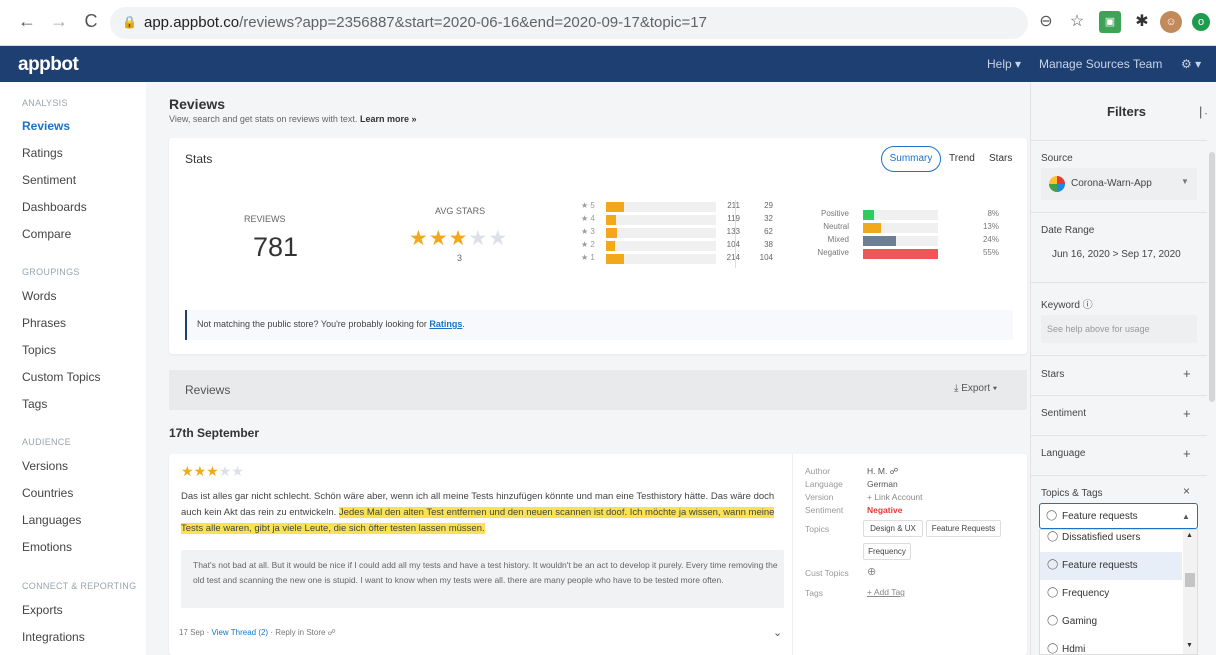 This screenshot has height=655, width=1216. I want to click on settings-menu: ⚙ ▾, so click(1191, 64).